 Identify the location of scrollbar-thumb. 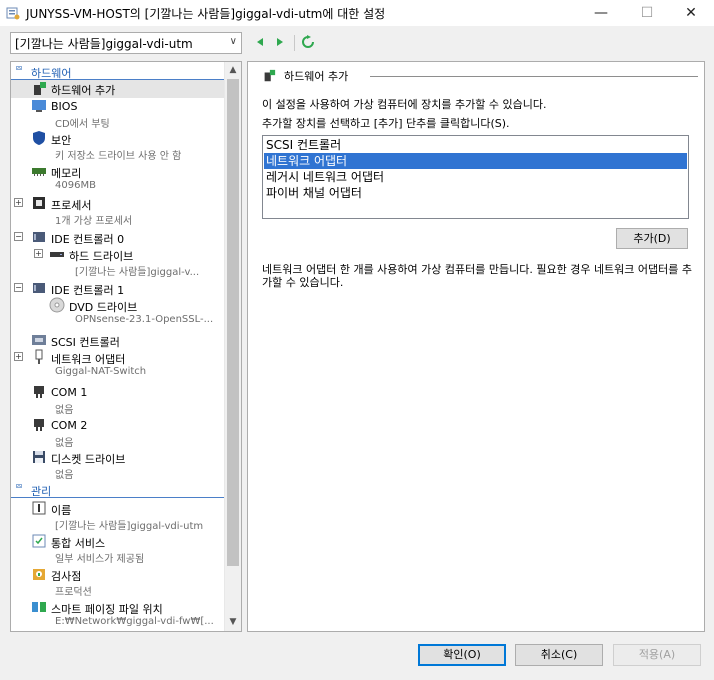
(233, 322).